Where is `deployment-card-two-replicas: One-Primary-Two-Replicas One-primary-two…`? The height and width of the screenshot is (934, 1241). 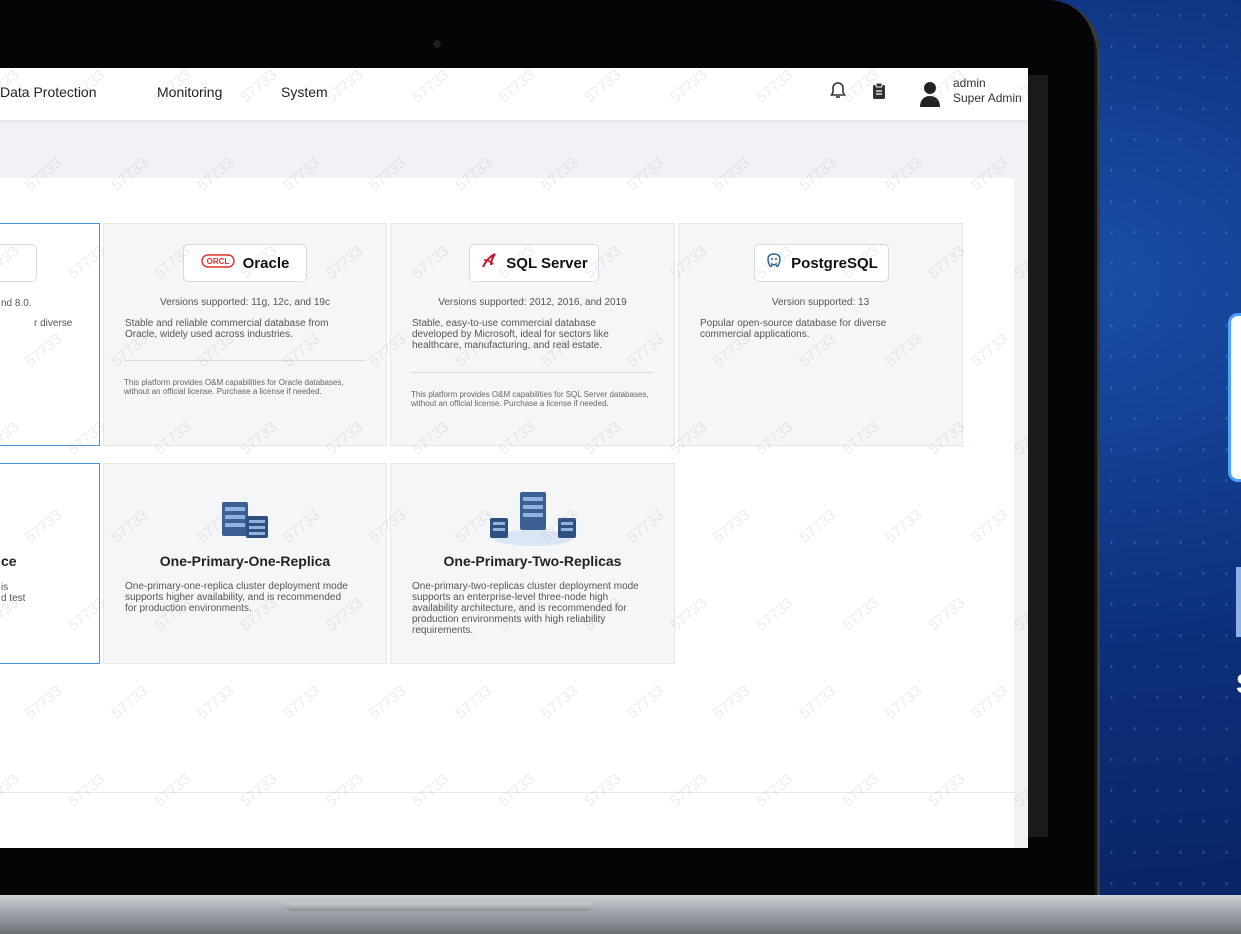 deployment-card-two-replicas: One-Primary-Two-Replicas One-primary-two… is located at coordinates (532, 563).